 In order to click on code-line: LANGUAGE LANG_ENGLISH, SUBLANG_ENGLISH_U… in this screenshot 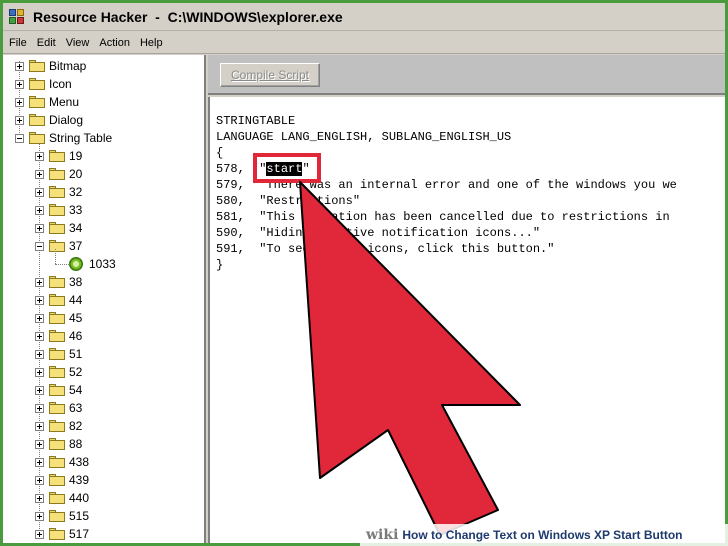, I will do `click(364, 137)`.